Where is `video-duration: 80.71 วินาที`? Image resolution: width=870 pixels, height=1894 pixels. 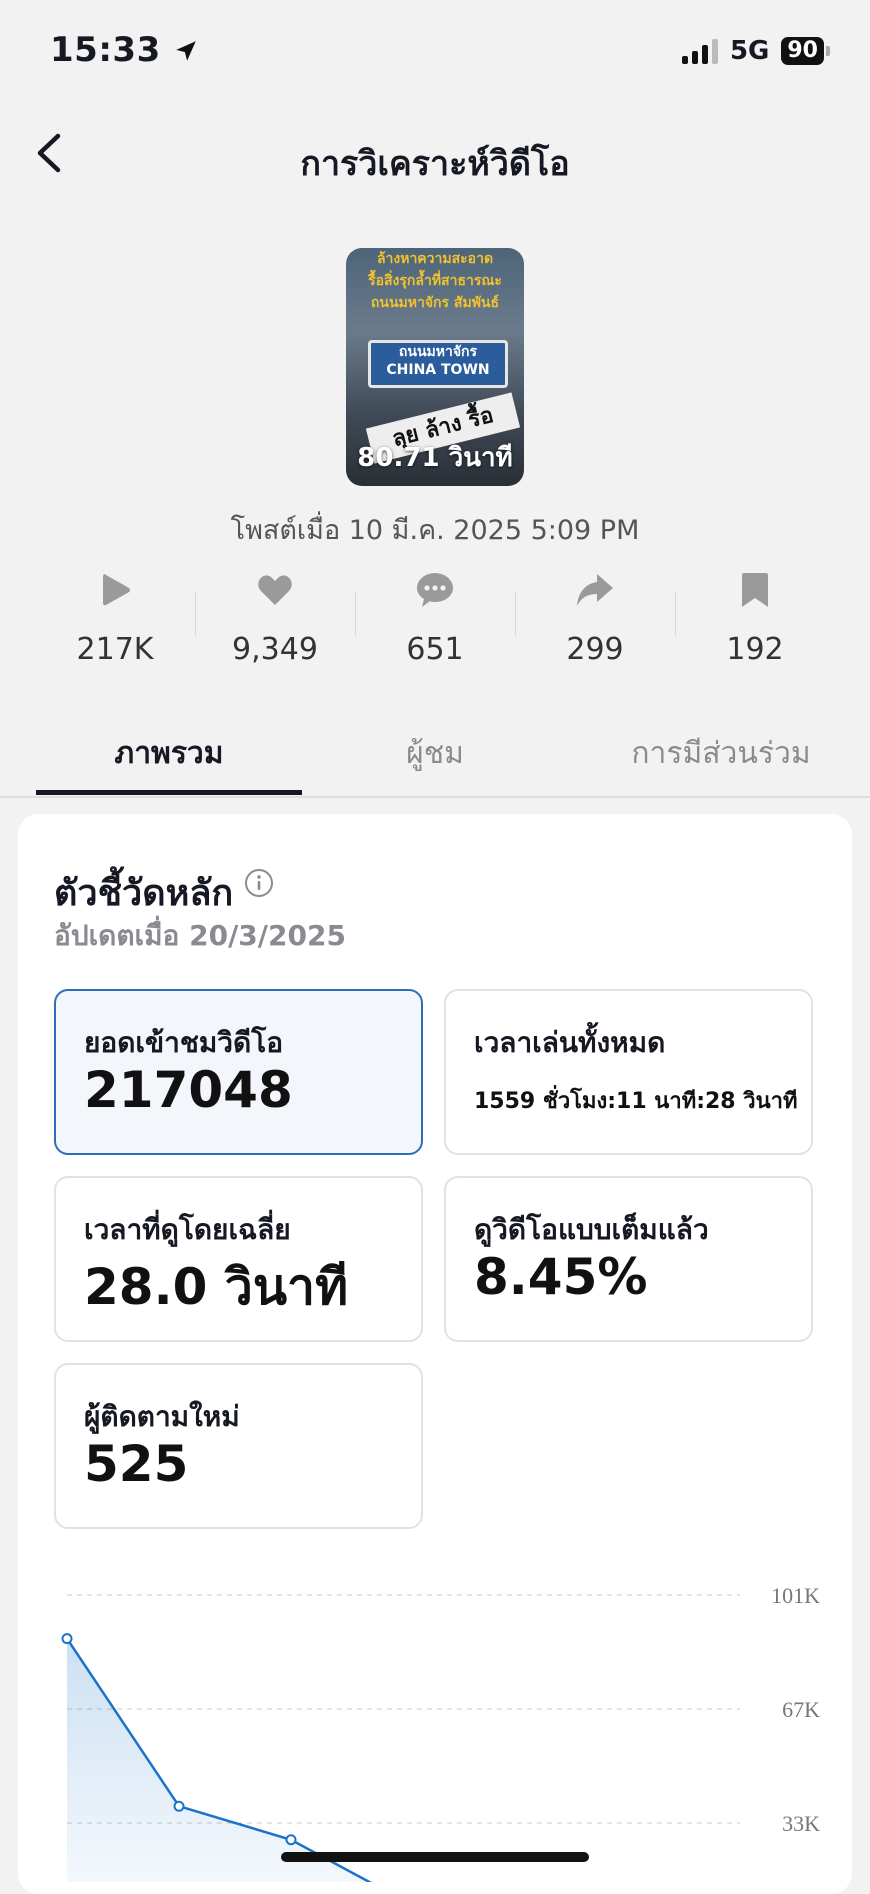
video-duration: 80.71 วินาที is located at coordinates (435, 458).